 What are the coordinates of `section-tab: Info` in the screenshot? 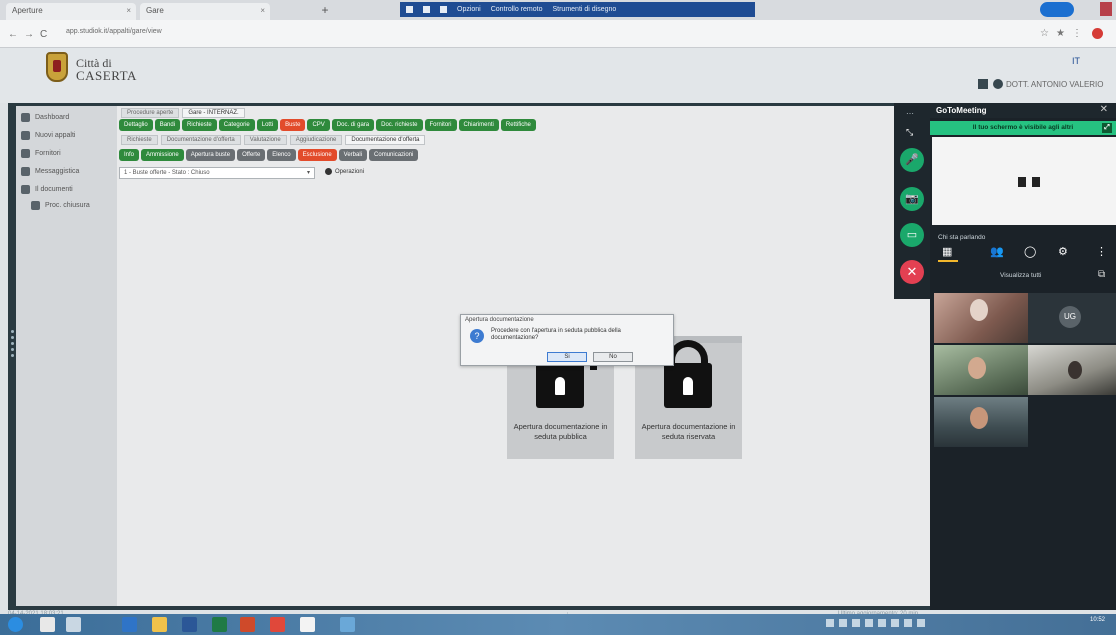 It's located at (129, 155).